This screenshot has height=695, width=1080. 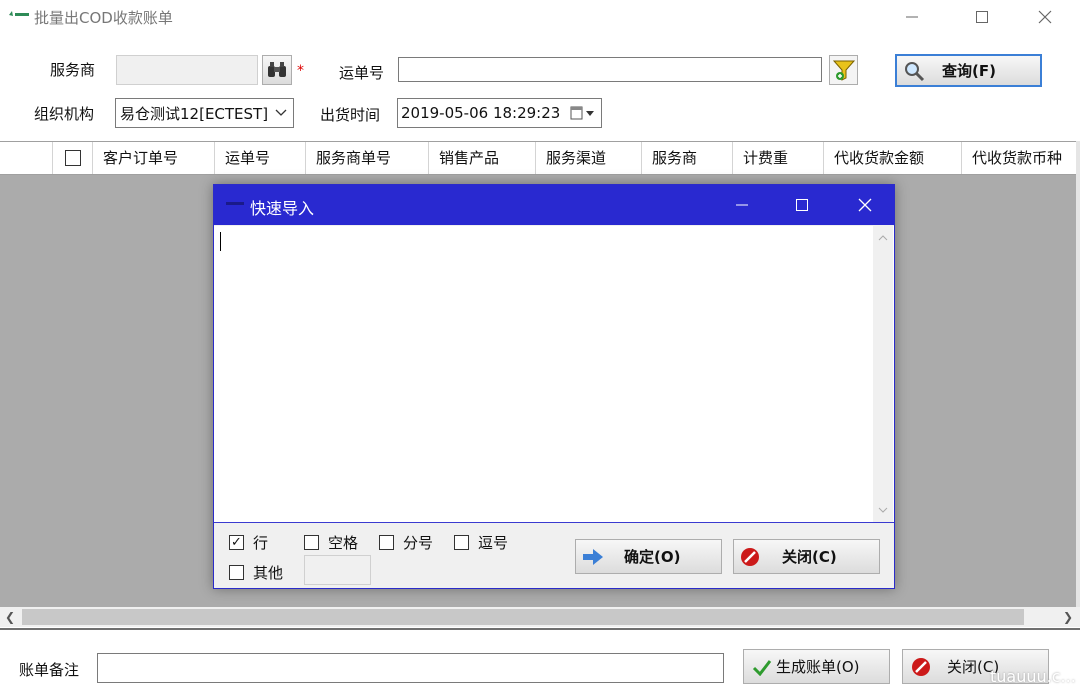 What do you see at coordinates (194, 113) in the screenshot?
I see `org-select-value: 易仓测试12[ECTEST]` at bounding box center [194, 113].